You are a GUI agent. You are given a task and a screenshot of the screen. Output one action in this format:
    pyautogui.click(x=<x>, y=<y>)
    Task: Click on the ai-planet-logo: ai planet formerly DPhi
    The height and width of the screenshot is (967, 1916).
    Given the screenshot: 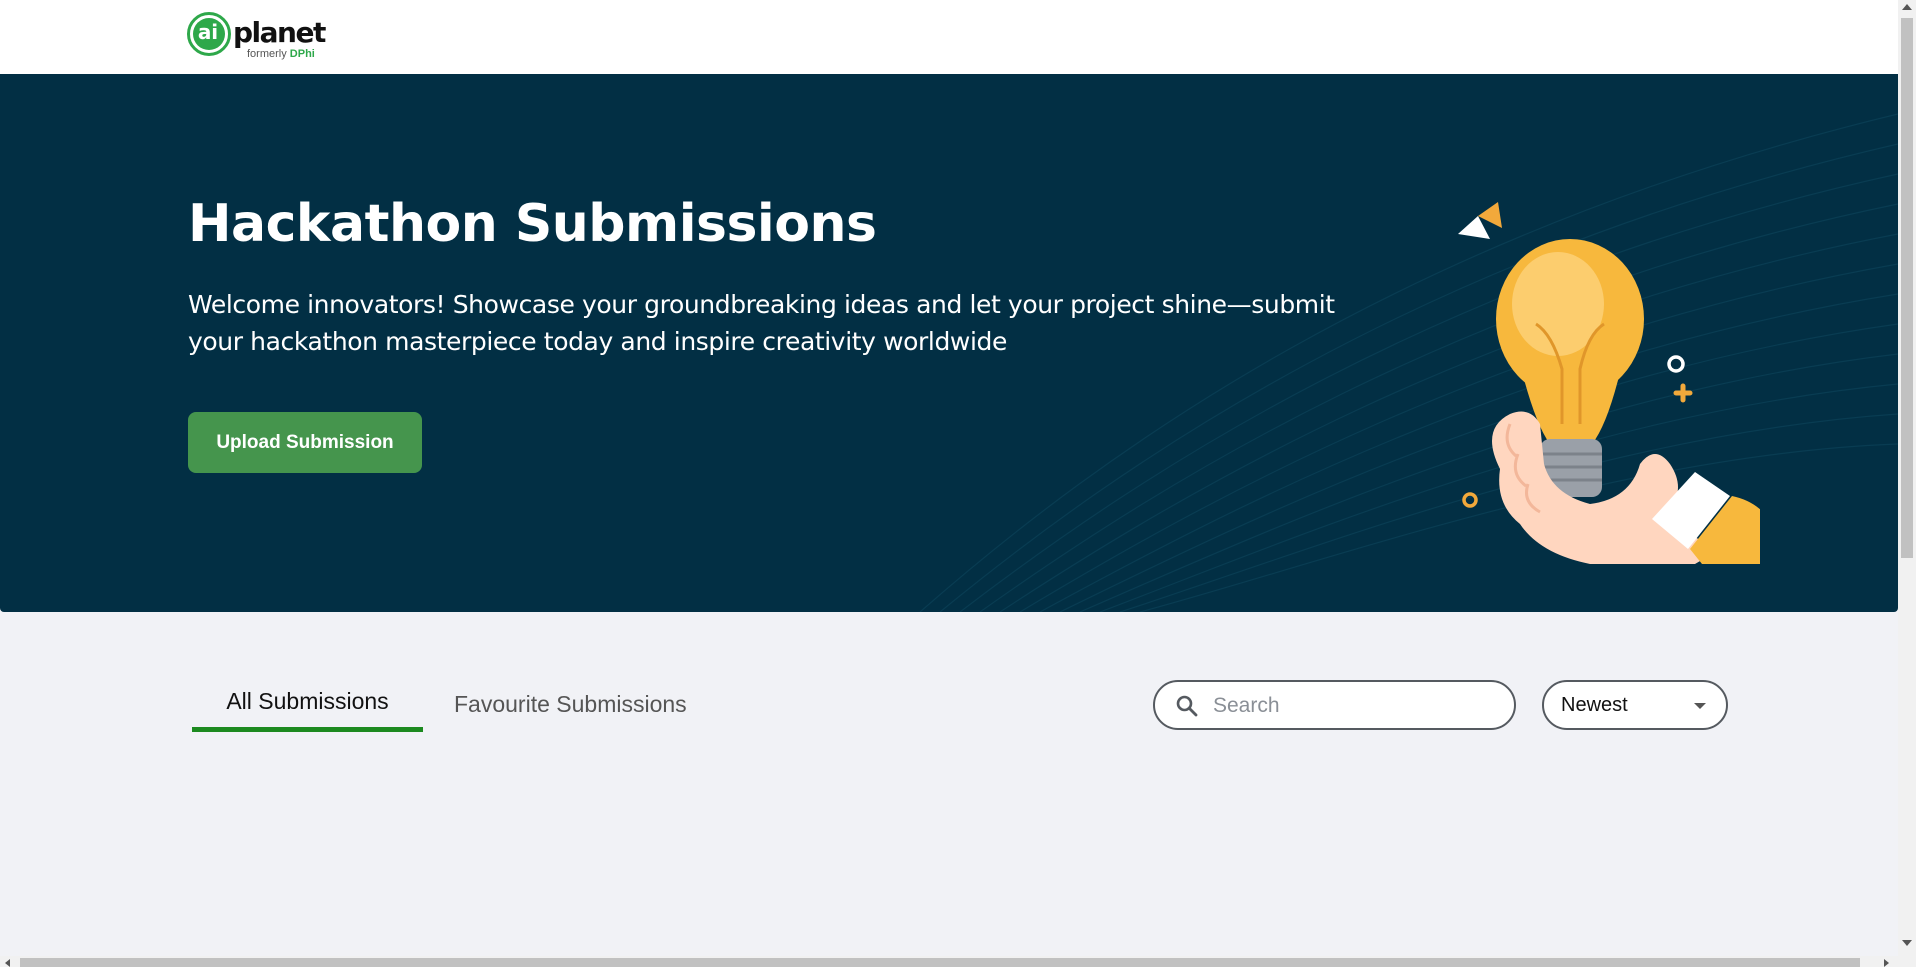 What is the action you would take?
    pyautogui.click(x=256, y=37)
    